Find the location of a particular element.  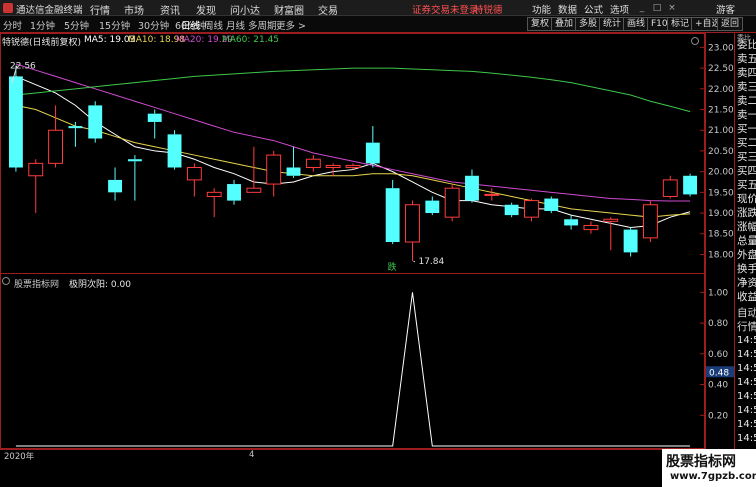

quote-label: 卖五 is located at coordinates (746, 59).